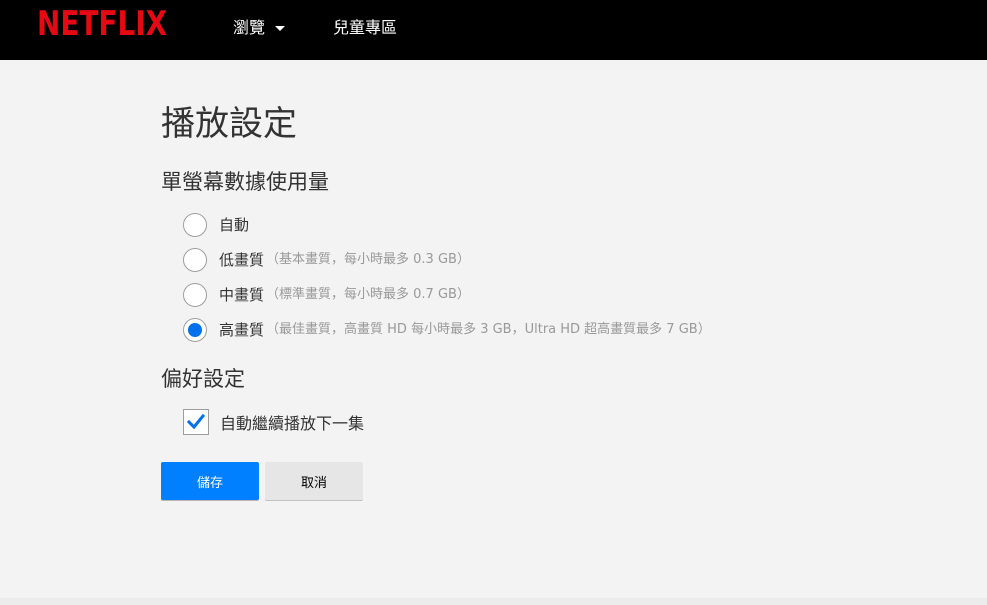 This screenshot has height=605, width=987. Describe the element at coordinates (229, 124) in the screenshot. I see `page-title: 播放設定` at that location.